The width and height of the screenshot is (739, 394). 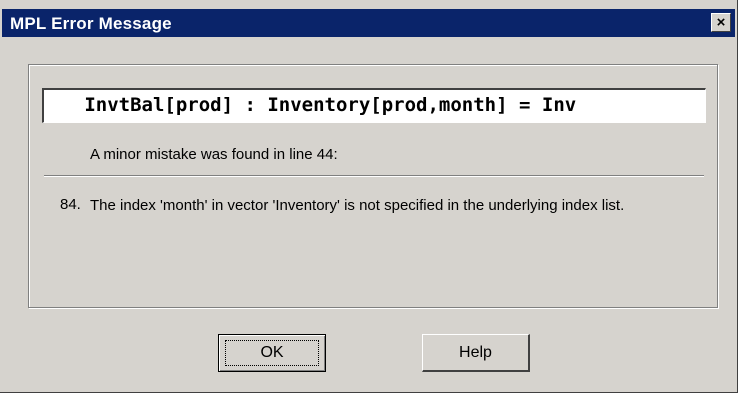 I want to click on error-summary: A minor mistake was found in line 44:, so click(x=214, y=154).